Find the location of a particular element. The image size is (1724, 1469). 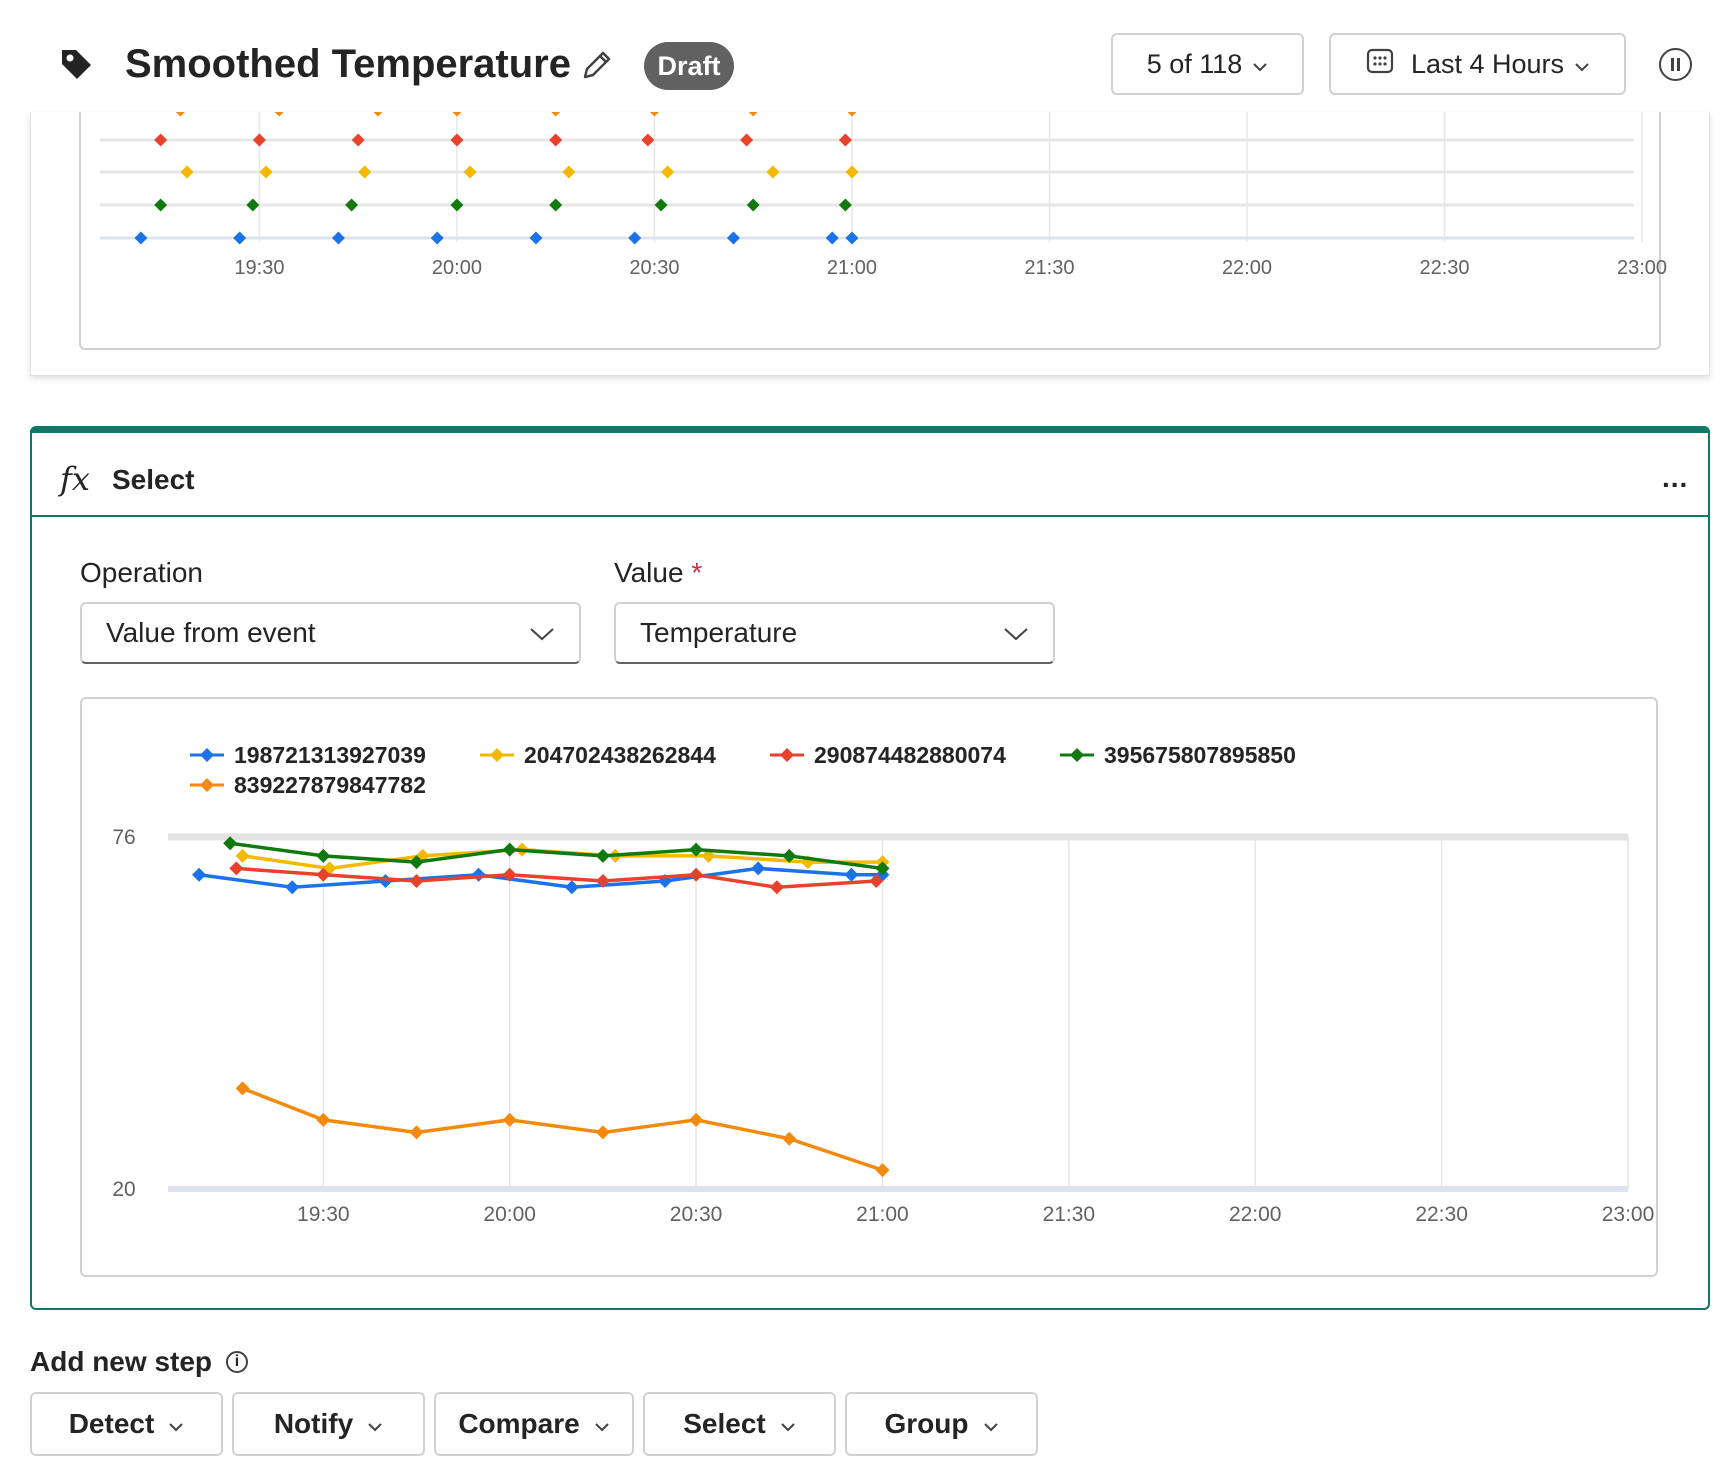

compare-label: Compare is located at coordinates (519, 1423).